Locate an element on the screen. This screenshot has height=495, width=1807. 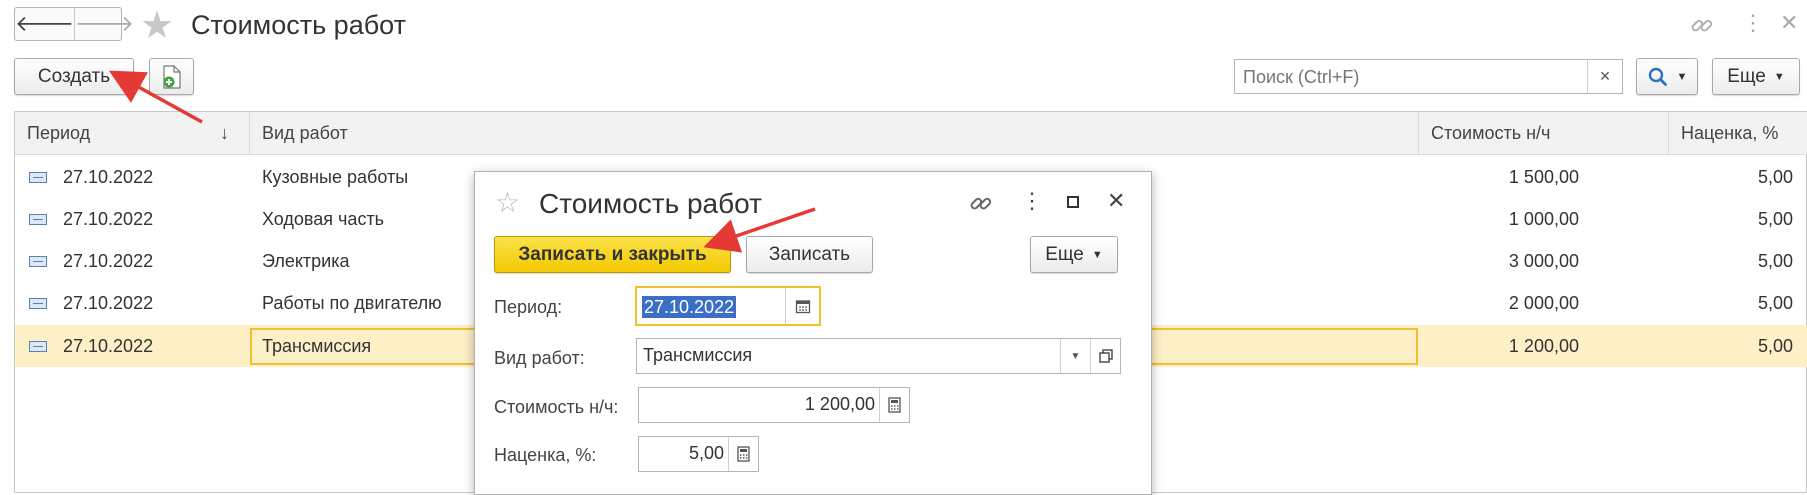
cell-cost: 1 200,00 is located at coordinates (1543, 346).